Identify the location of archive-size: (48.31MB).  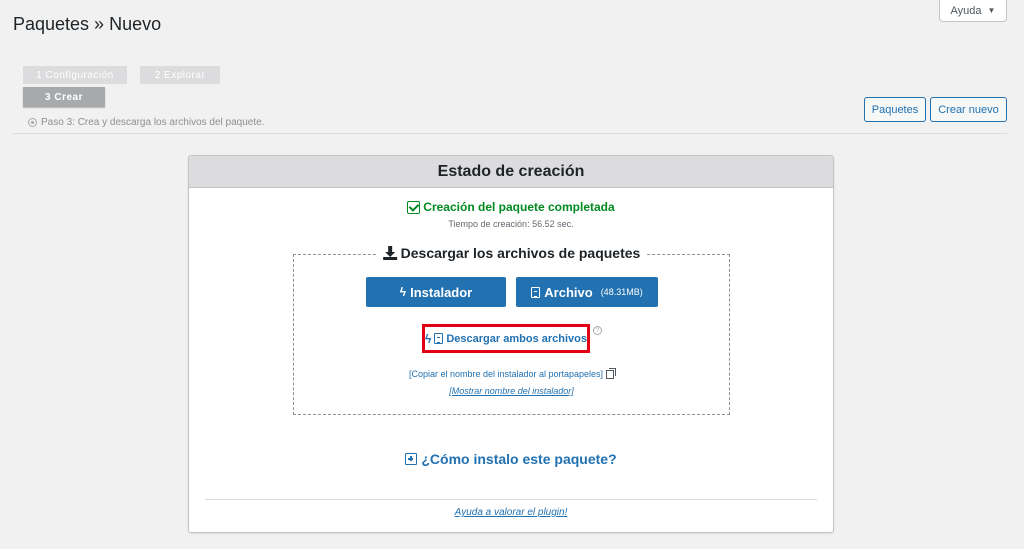
(621, 292).